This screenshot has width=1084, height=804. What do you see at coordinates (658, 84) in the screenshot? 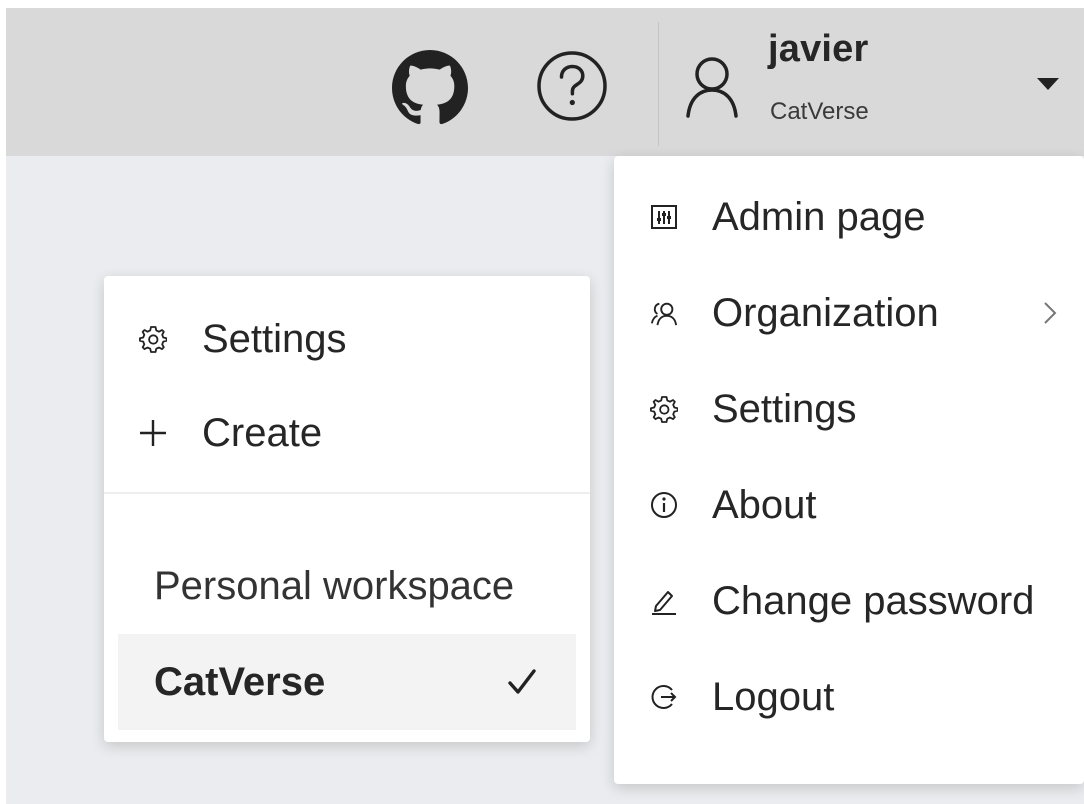
I see `header-divider` at bounding box center [658, 84].